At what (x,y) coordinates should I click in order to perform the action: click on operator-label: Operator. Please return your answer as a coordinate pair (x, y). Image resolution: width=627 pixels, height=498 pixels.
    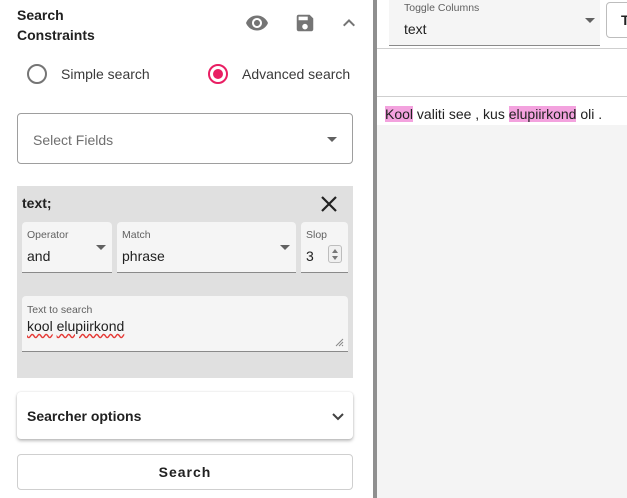
    Looking at the image, I should click on (48, 235).